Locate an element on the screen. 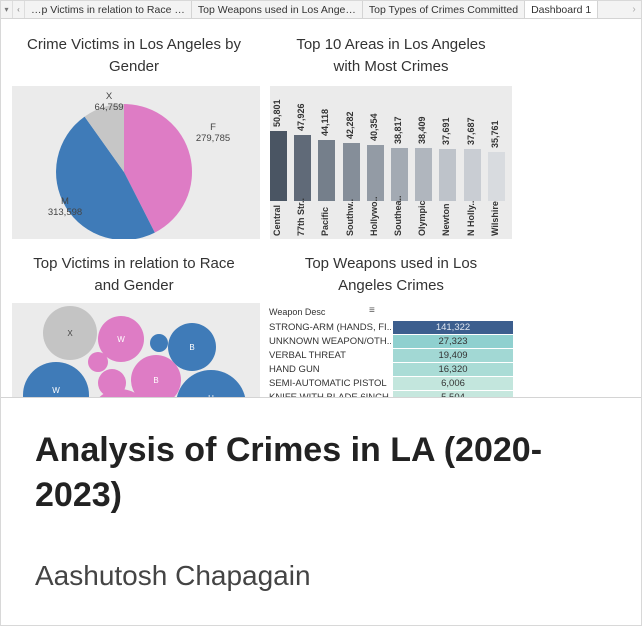  weapons-table-row: STRONG-ARM (HANDS, FI.. 141,322 is located at coordinates (391, 328).